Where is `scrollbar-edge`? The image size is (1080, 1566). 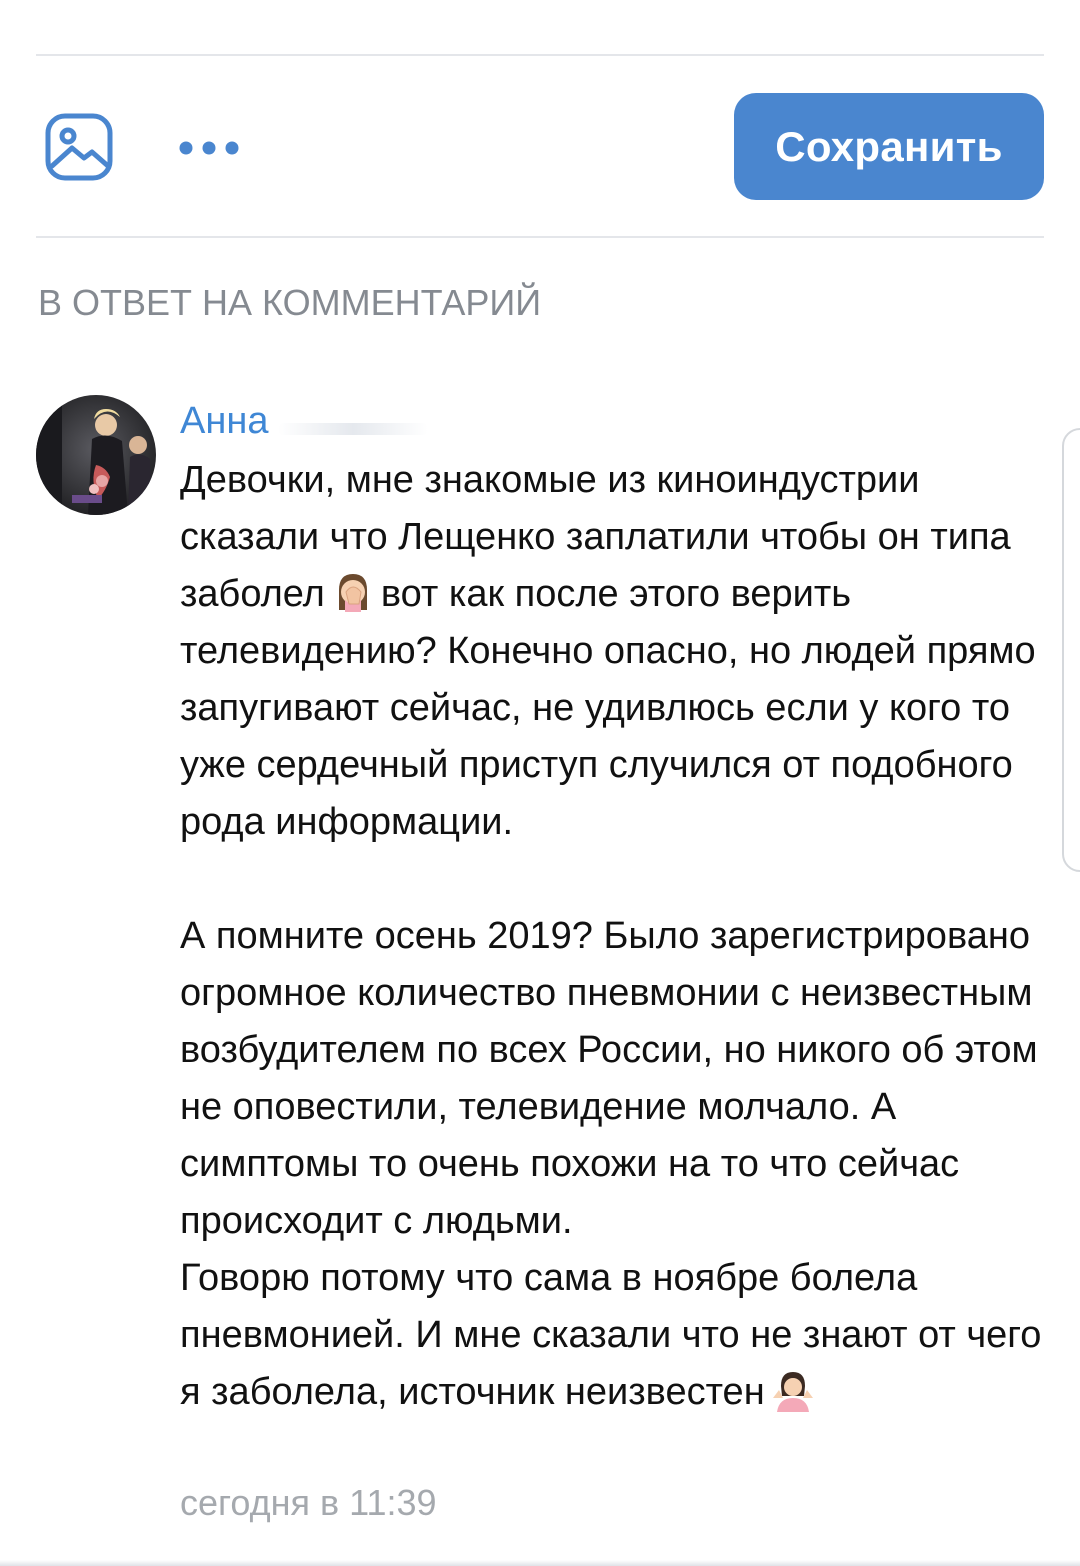
scrollbar-edge is located at coordinates (1071, 650).